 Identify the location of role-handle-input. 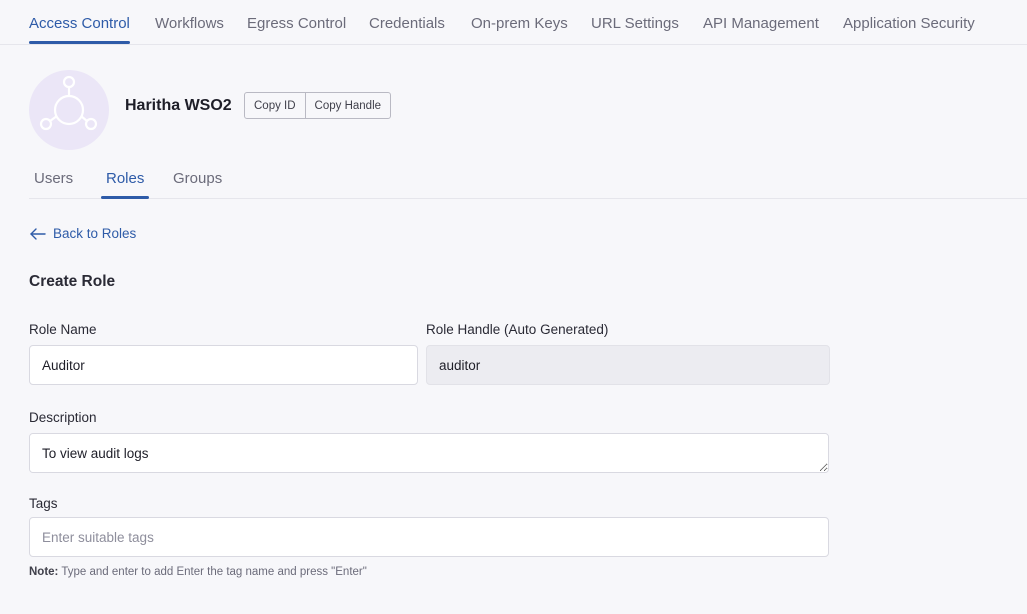
(628, 365).